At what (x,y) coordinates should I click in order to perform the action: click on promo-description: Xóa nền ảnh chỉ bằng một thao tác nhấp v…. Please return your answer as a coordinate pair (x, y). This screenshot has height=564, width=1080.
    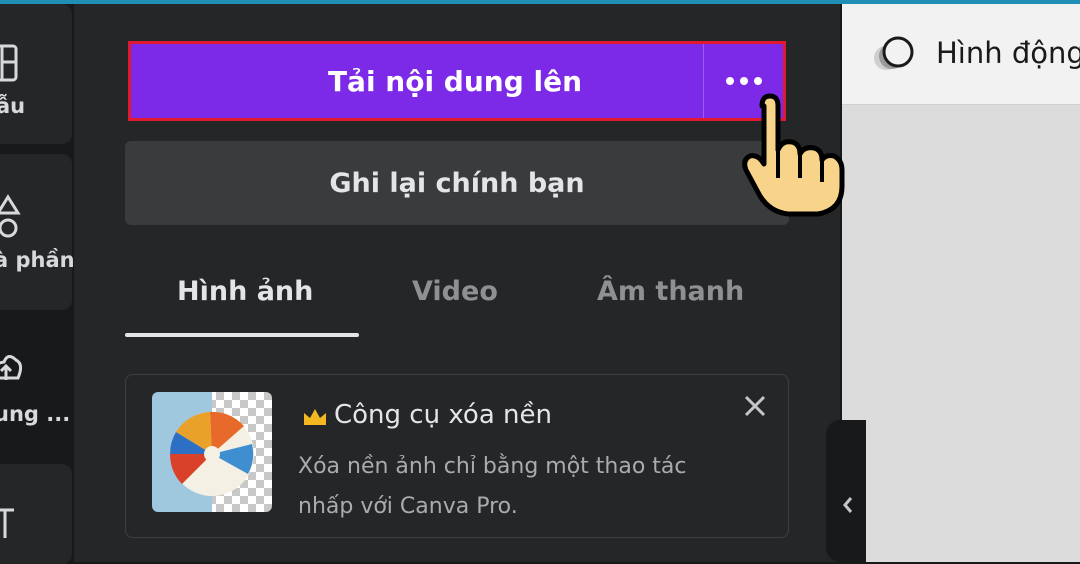
    Looking at the image, I should click on (492, 486).